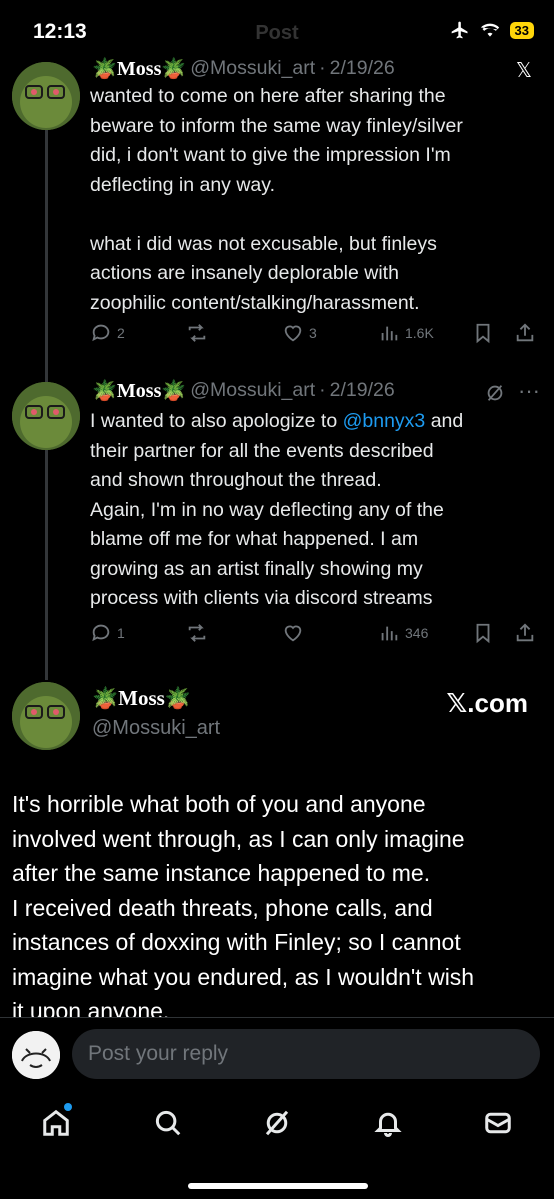 This screenshot has width=554, height=1199. Describe the element at coordinates (306, 1054) in the screenshot. I see `reply-input: Post your reply` at that location.